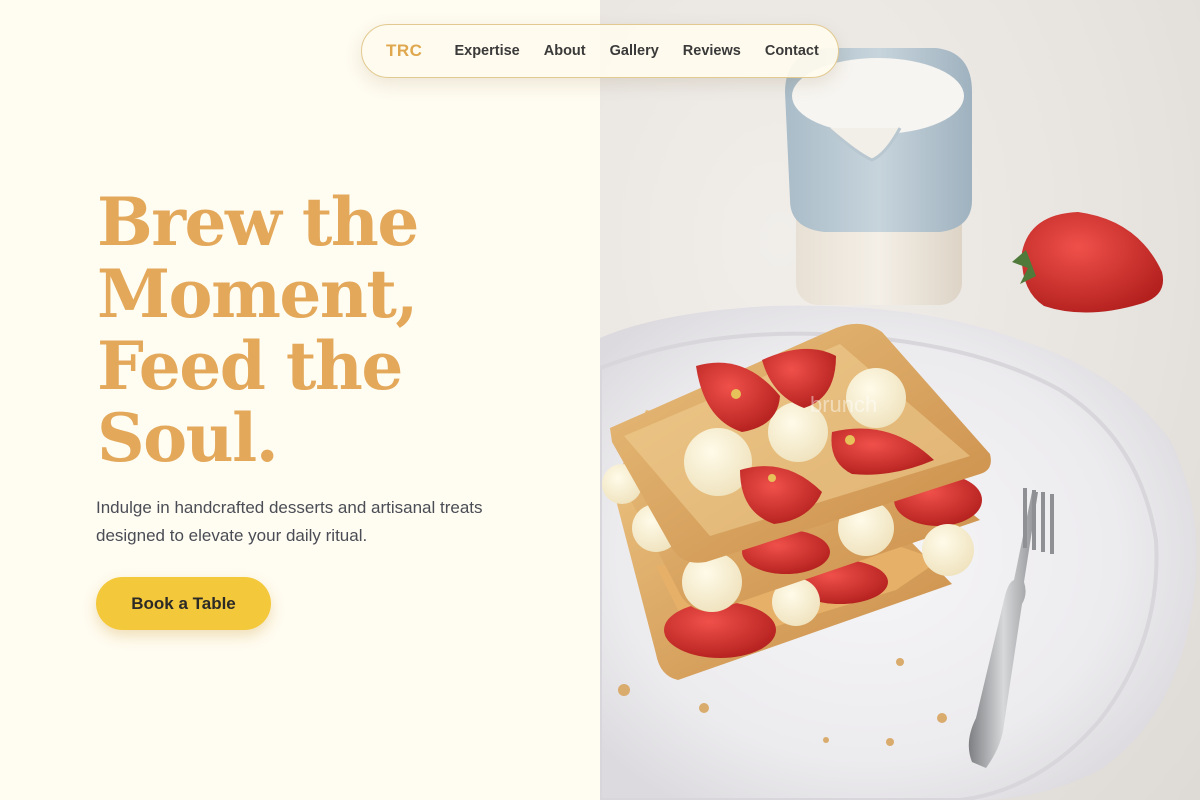  Describe the element at coordinates (250, 366) in the screenshot. I see `hero-title-line-3: Feed the` at that location.